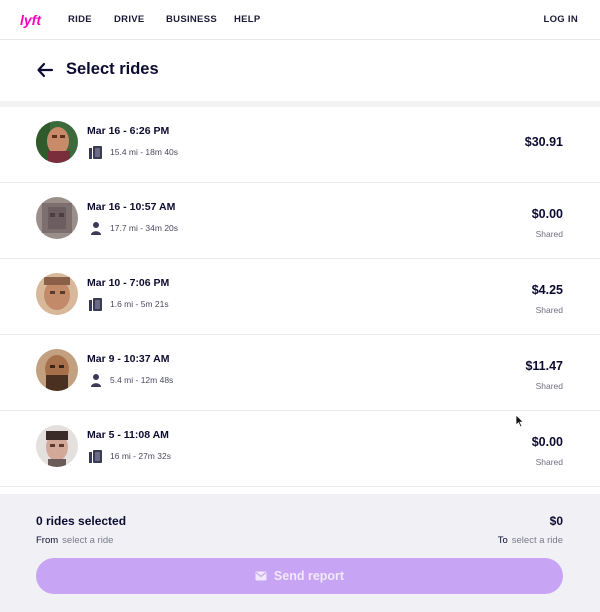 The height and width of the screenshot is (612, 600). I want to click on mouse-cursor-icon, so click(520, 421).